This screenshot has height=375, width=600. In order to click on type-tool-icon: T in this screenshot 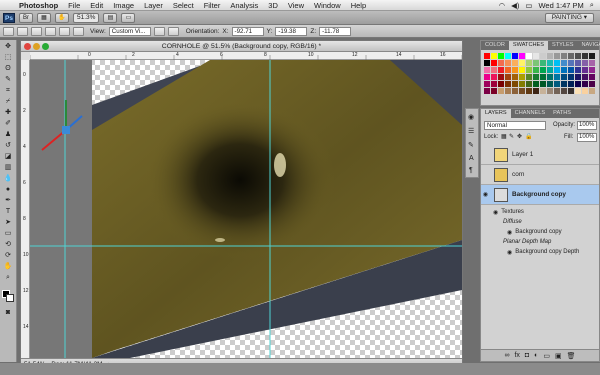, I will do `click(8, 212)`.